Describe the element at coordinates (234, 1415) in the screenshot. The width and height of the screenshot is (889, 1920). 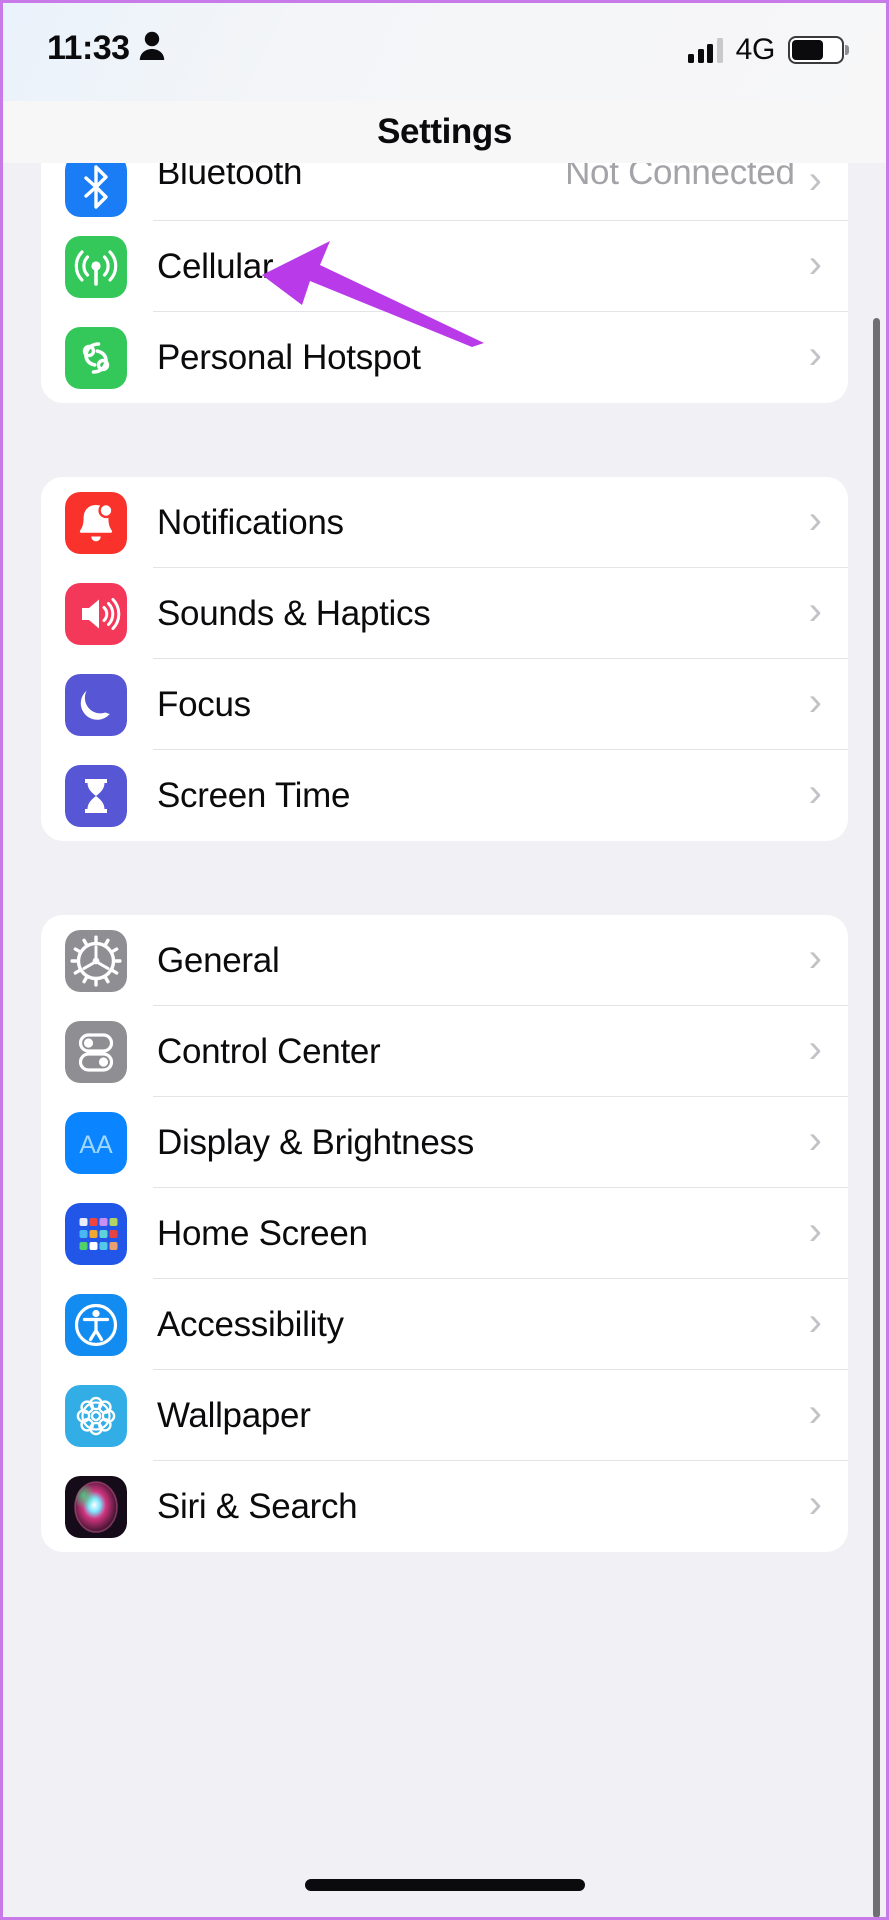
I see `settings-row-label: Wallpaper` at that location.